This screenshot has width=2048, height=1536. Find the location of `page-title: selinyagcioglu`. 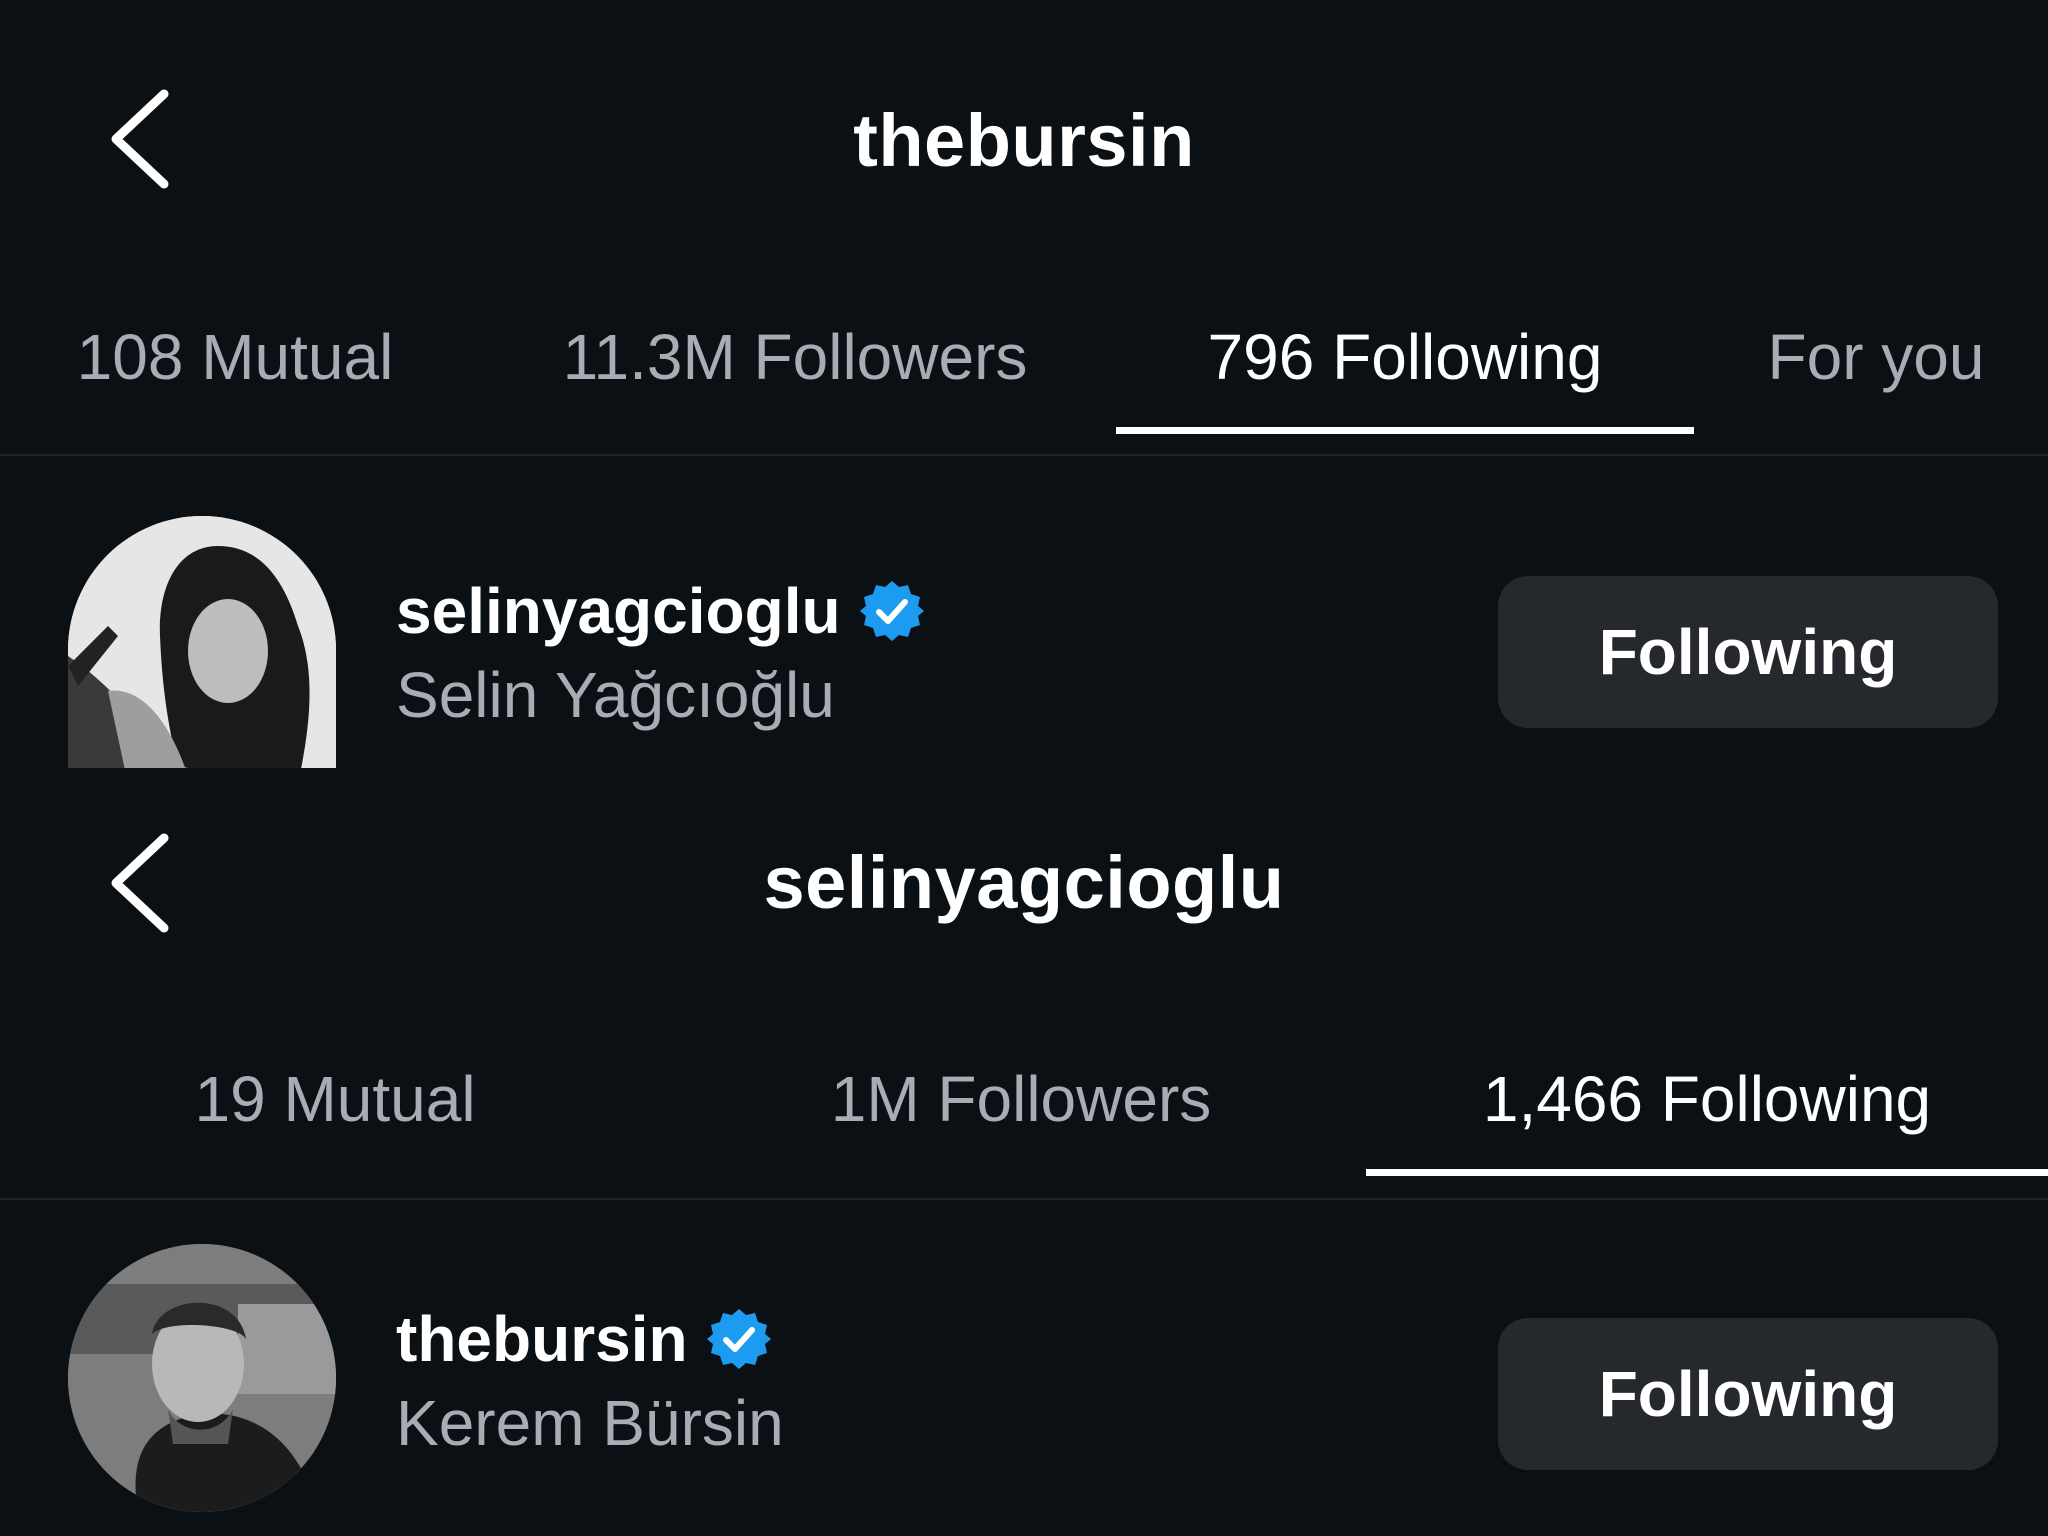

page-title: selinyagcioglu is located at coordinates (1024, 882).